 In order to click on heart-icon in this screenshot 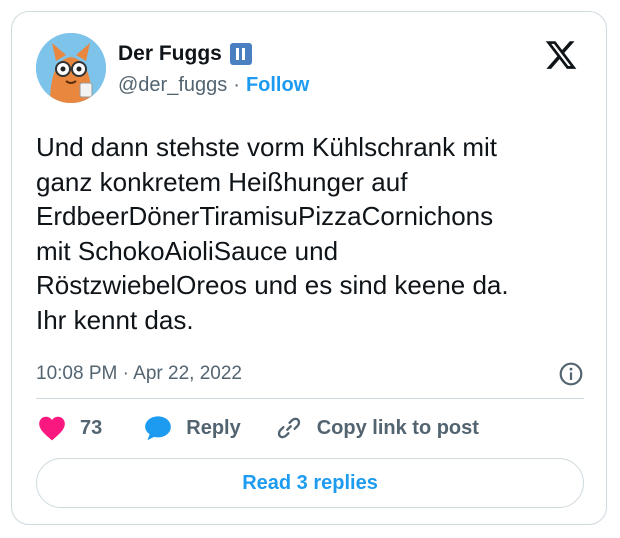, I will do `click(52, 428)`.